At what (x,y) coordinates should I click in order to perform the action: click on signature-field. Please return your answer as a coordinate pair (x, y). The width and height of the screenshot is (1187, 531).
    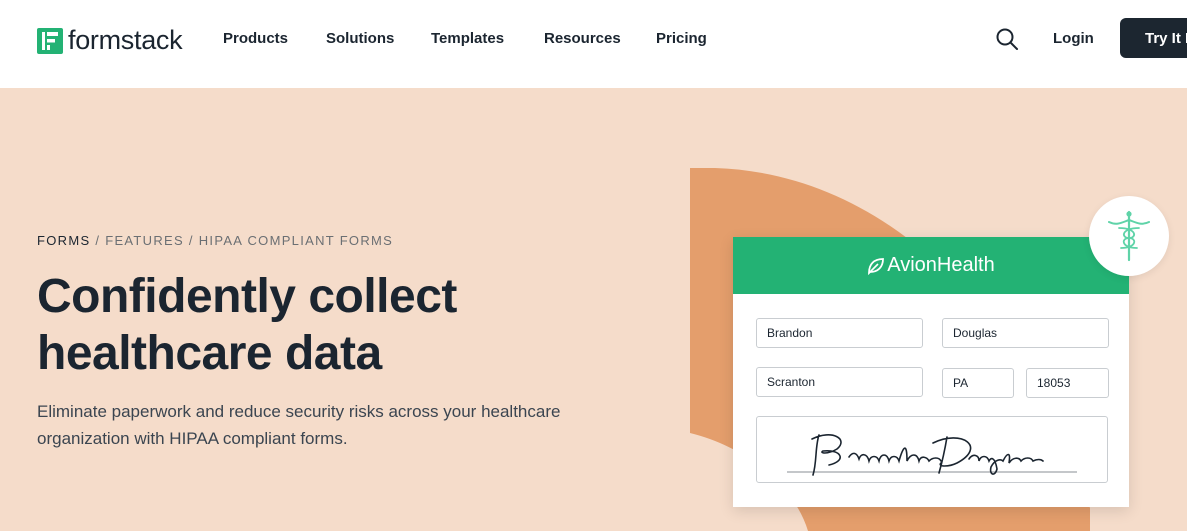
    Looking at the image, I should click on (932, 449).